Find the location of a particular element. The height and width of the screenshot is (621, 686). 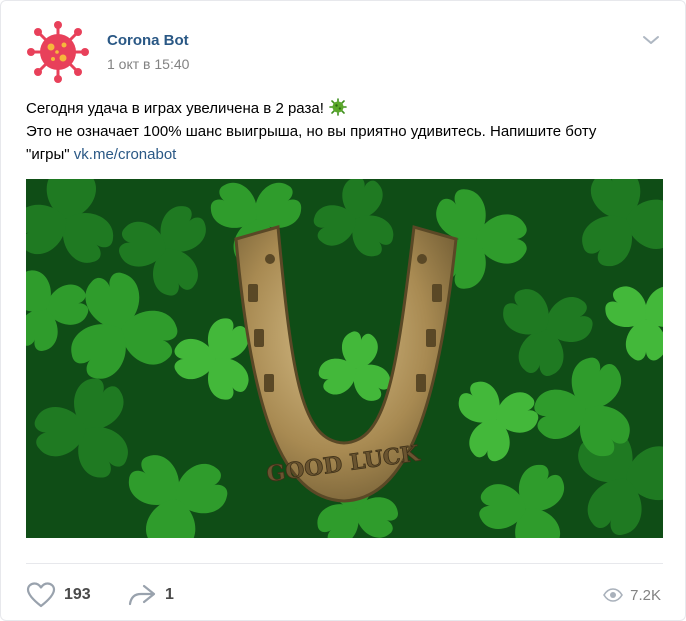

chevron-down-icon is located at coordinates (651, 40).